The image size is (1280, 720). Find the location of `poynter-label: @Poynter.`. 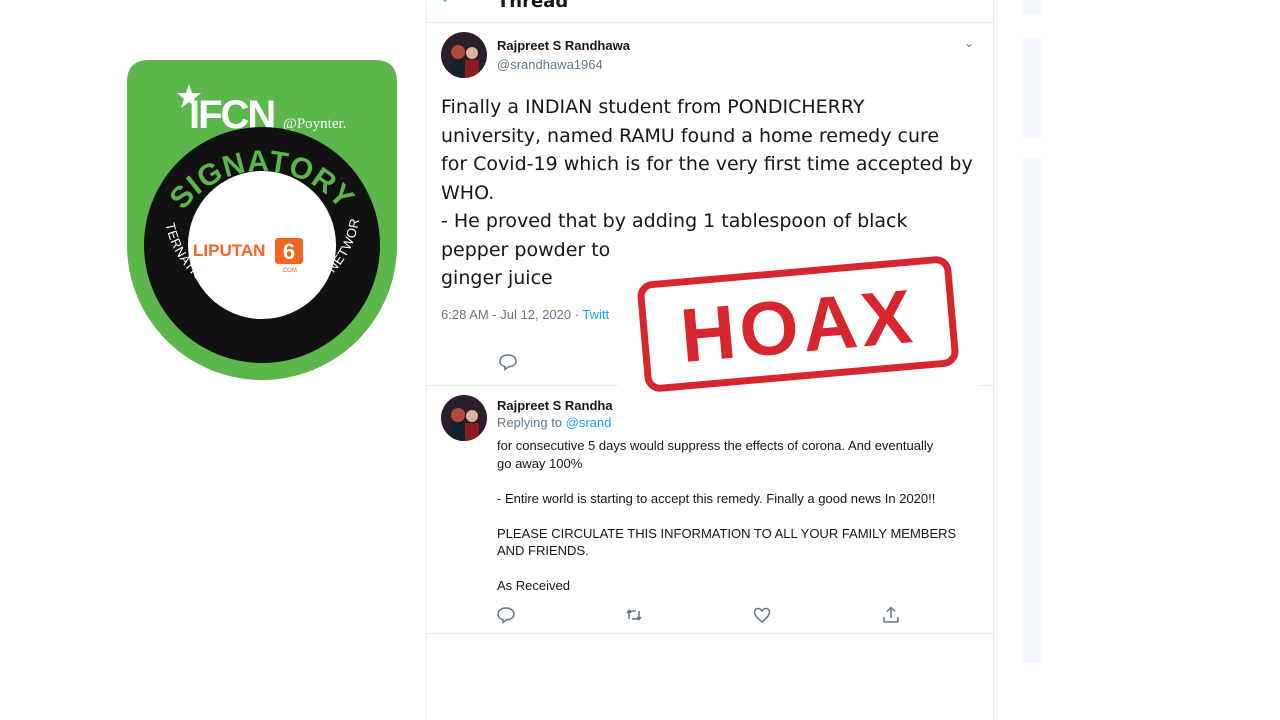

poynter-label: @Poynter. is located at coordinates (314, 124).